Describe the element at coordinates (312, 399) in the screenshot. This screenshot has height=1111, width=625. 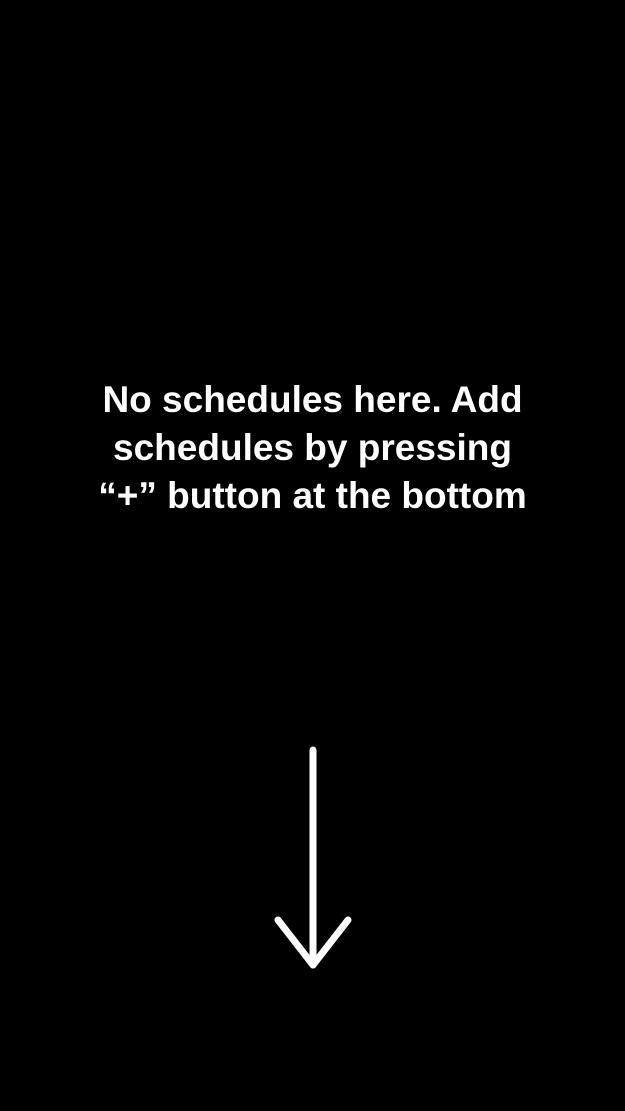
I see `empty-state-message-line-1: No schedules here. Add` at that location.